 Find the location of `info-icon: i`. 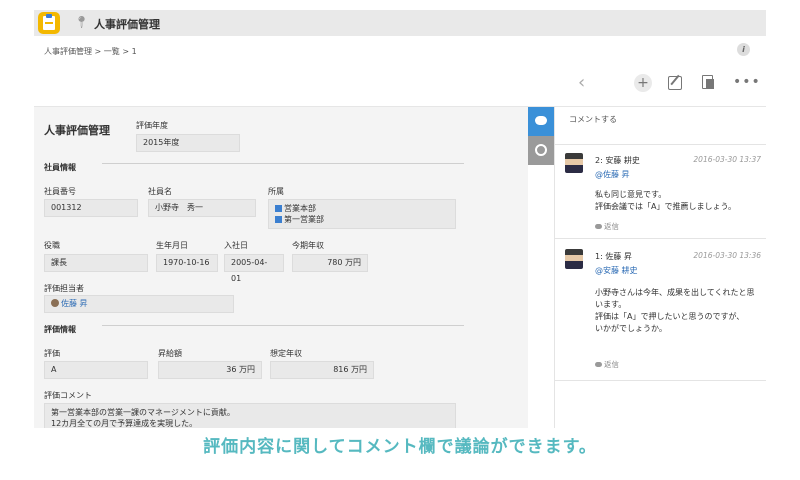

info-icon: i is located at coordinates (743, 49).